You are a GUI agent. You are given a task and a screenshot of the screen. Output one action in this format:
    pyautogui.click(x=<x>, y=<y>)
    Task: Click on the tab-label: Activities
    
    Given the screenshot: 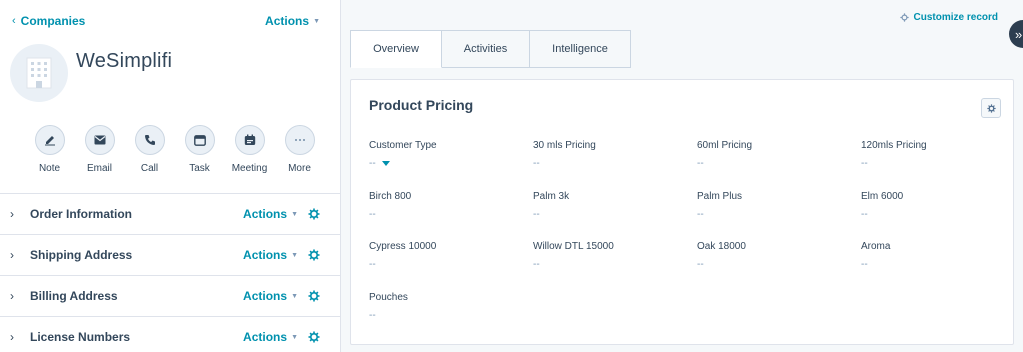 What is the action you would take?
    pyautogui.click(x=485, y=49)
    